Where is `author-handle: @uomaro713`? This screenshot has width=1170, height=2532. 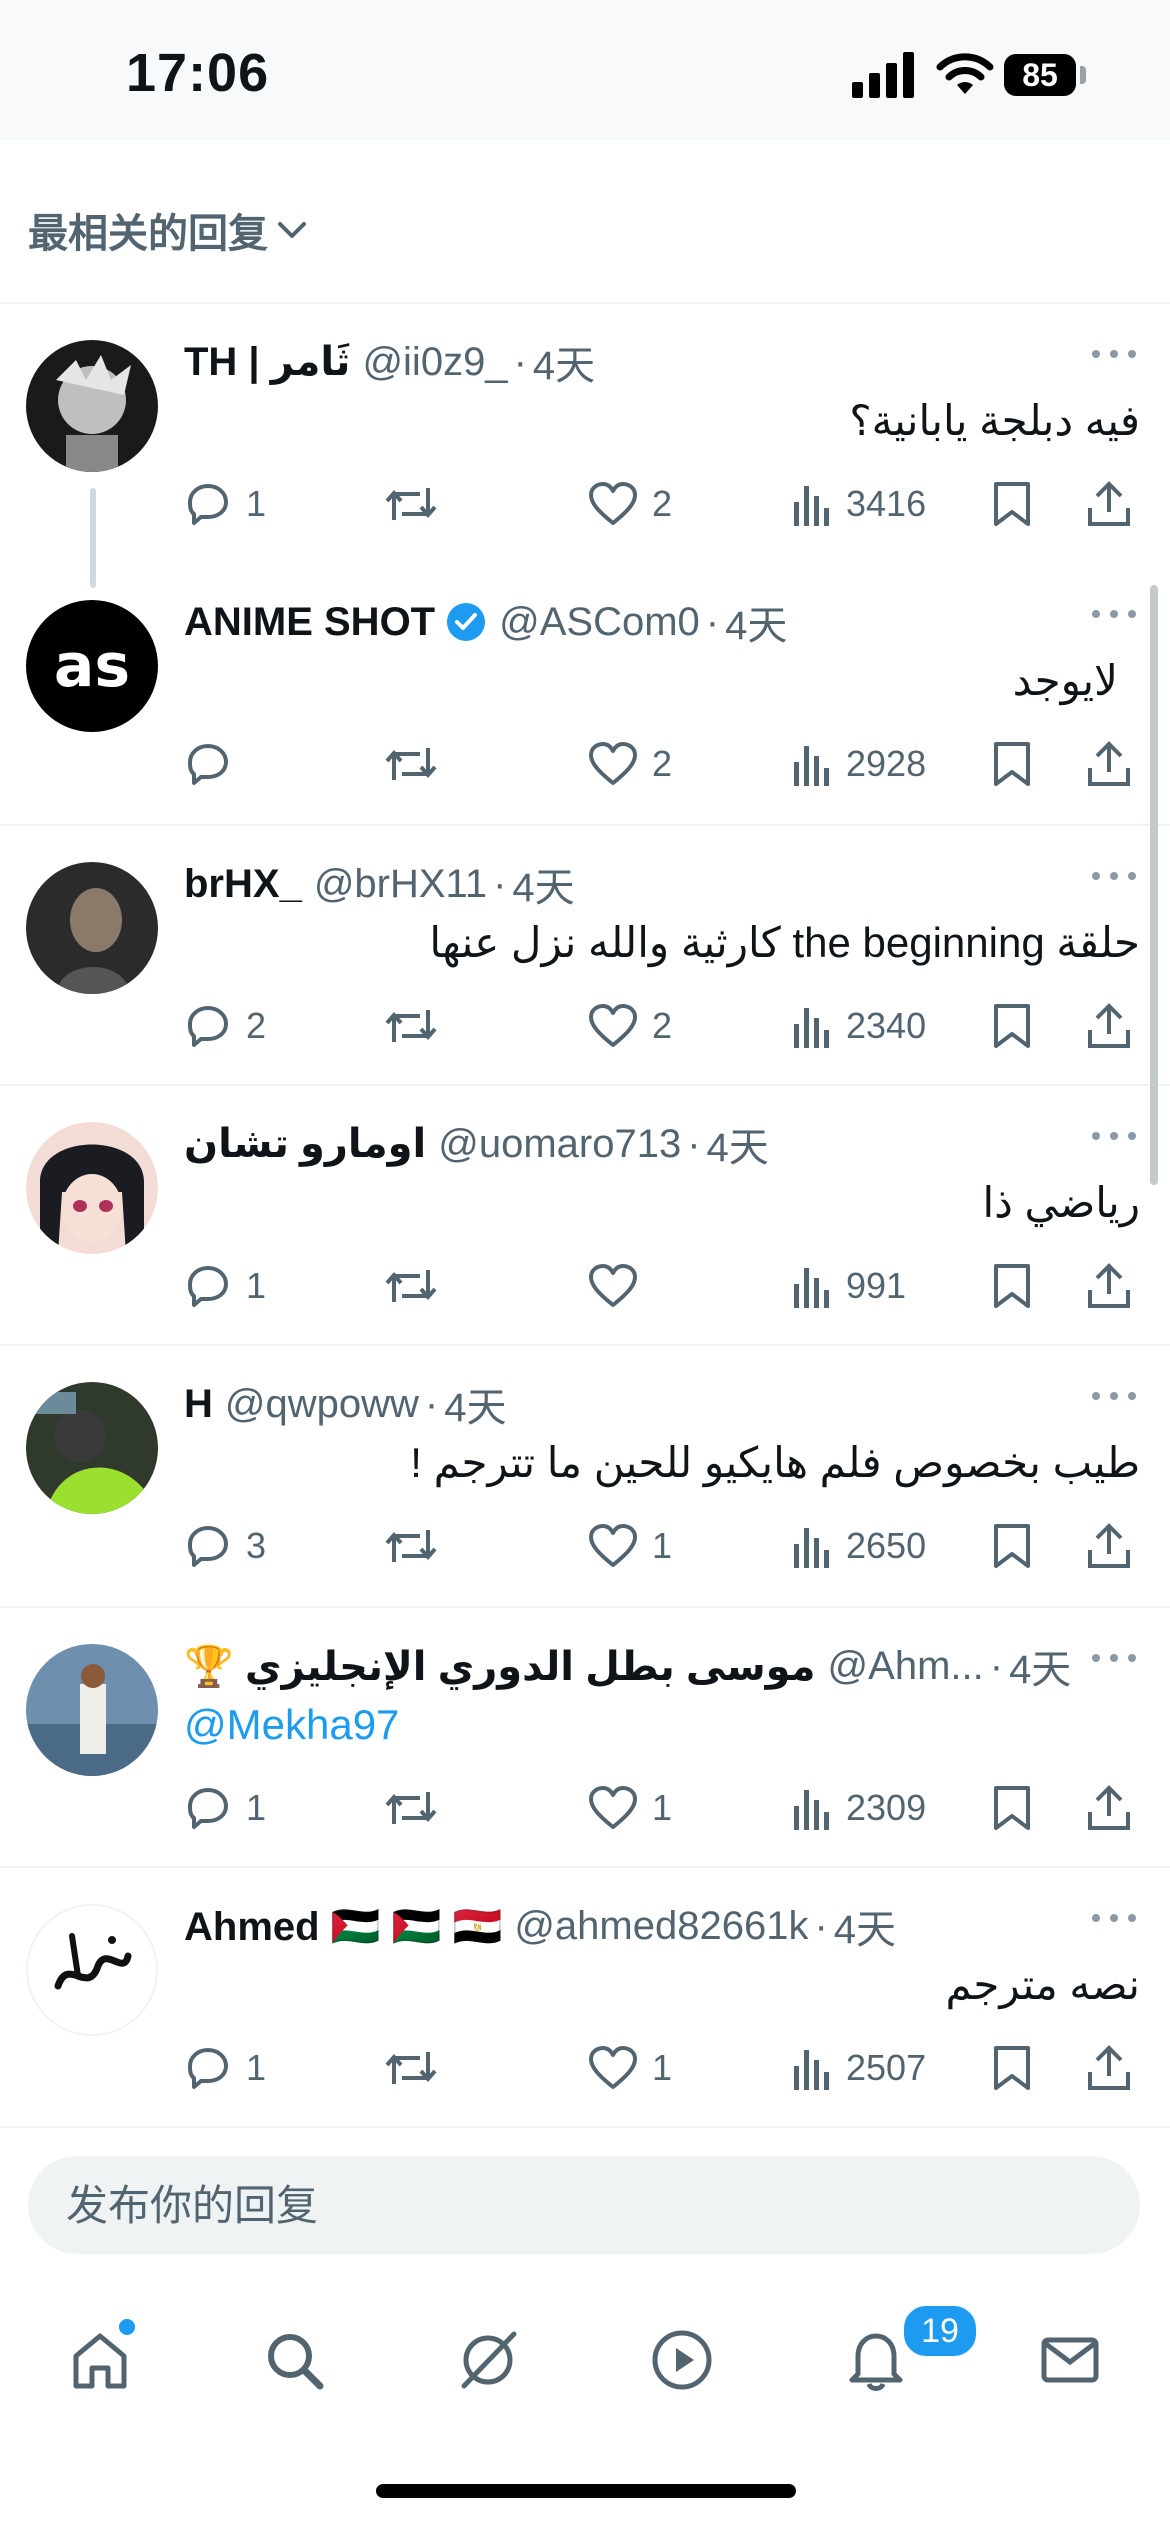 author-handle: @uomaro713 is located at coordinates (559, 1144).